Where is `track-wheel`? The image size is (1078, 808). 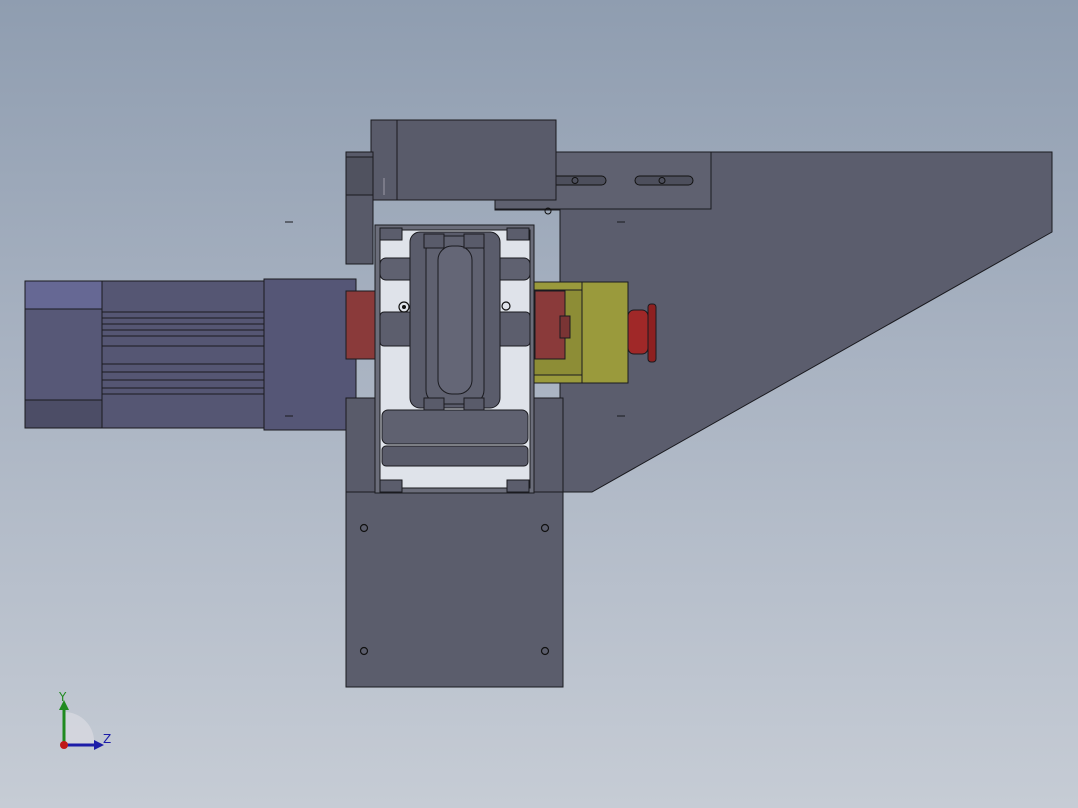
track-wheel is located at coordinates (454, 321).